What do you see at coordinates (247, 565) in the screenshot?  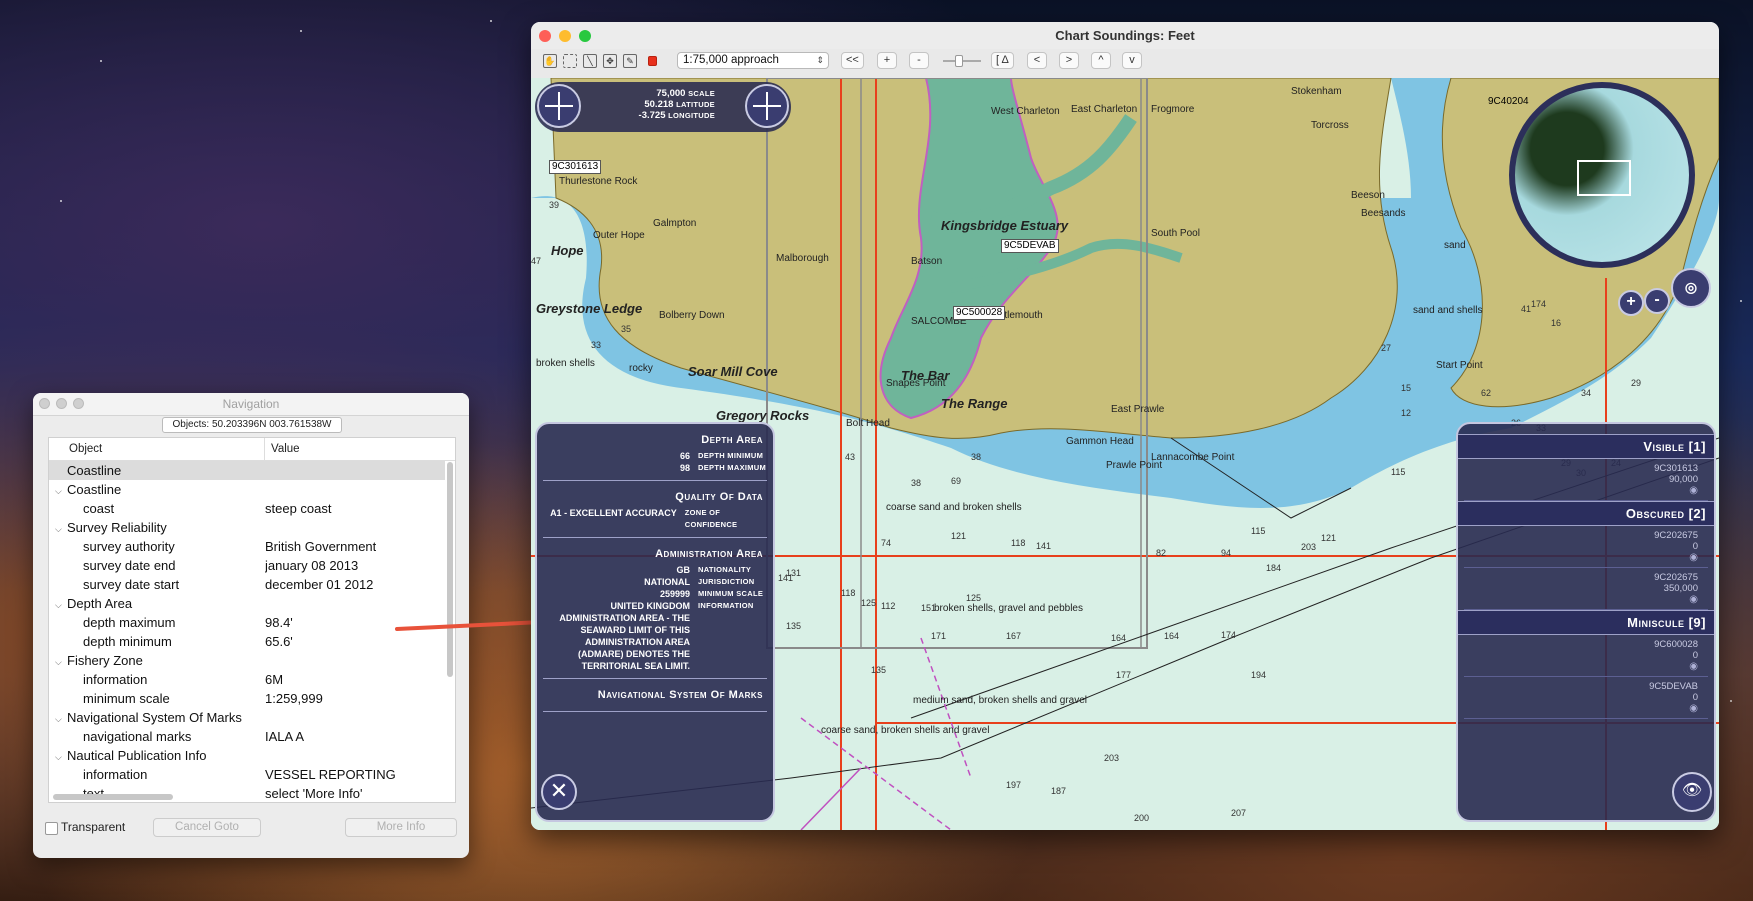 I see `table-row: survey date end january 08 2013` at bounding box center [247, 565].